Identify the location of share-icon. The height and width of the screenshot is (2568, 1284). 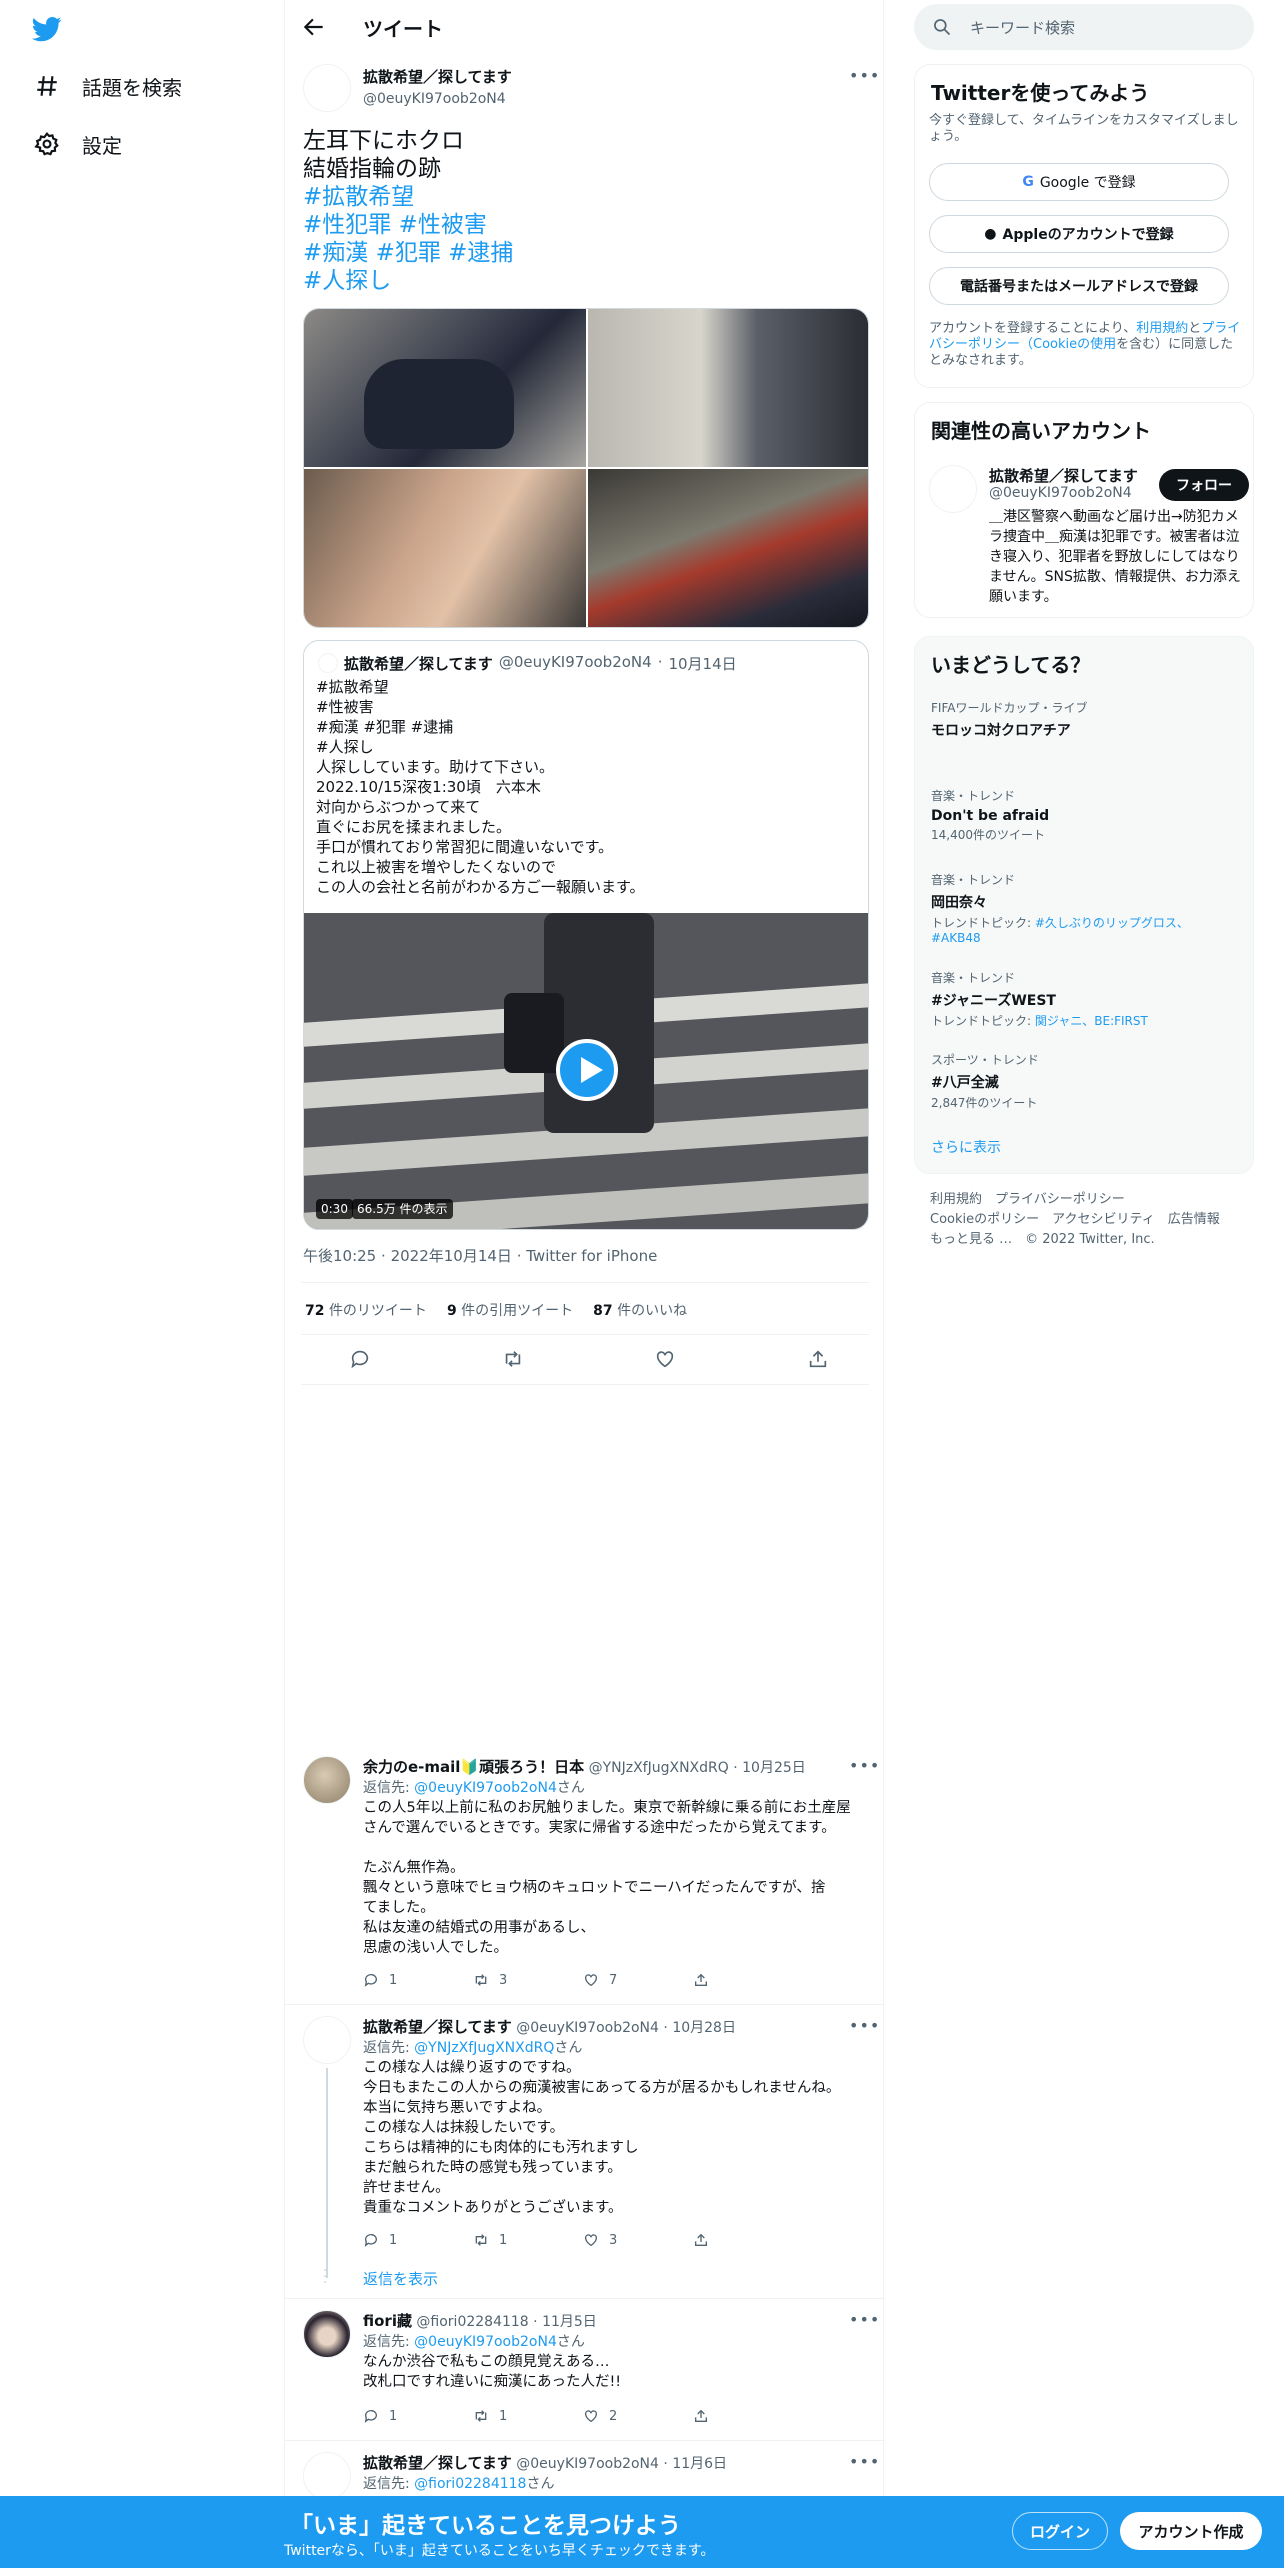
(818, 1359).